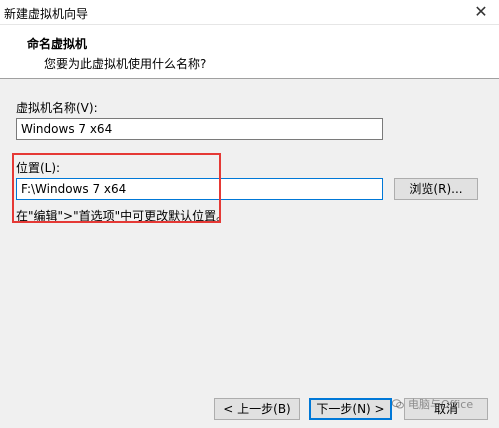 The width and height of the screenshot is (499, 428). What do you see at coordinates (57, 44) in the screenshot?
I see `page-title: 命名虚拟机` at bounding box center [57, 44].